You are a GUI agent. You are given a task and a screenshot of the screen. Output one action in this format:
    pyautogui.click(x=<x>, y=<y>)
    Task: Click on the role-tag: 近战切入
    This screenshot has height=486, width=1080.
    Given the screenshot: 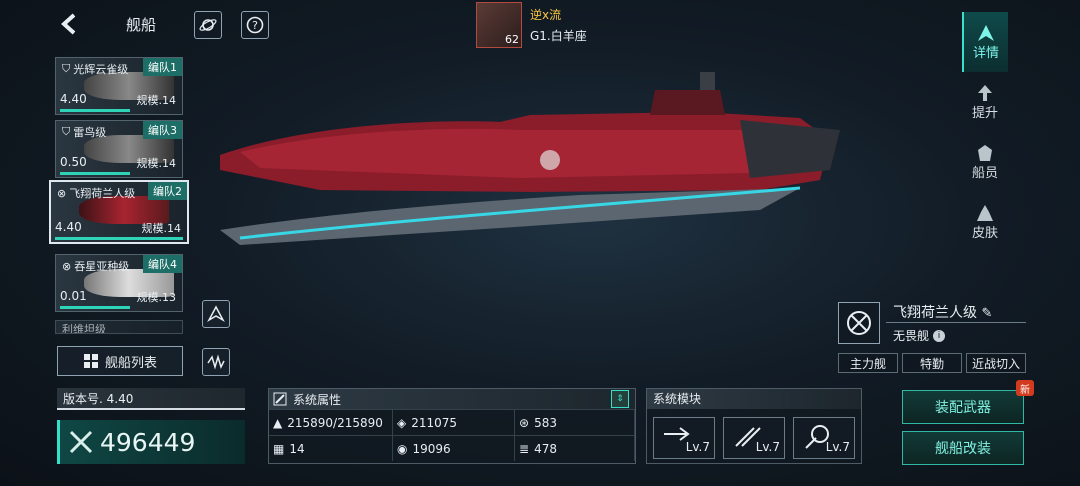 What is the action you would take?
    pyautogui.click(x=996, y=363)
    